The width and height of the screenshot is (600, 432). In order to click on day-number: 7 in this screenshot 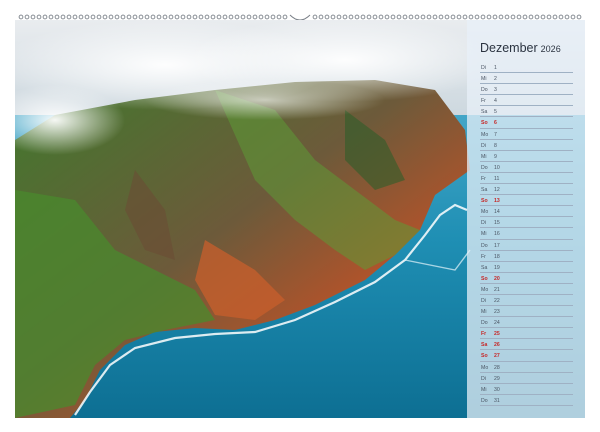, I will do `click(495, 134)`.